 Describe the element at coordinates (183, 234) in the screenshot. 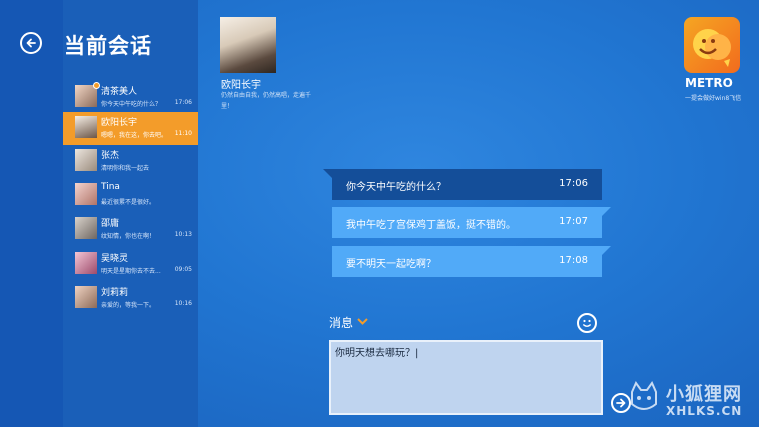

I see `contact-time: 10:13` at that location.